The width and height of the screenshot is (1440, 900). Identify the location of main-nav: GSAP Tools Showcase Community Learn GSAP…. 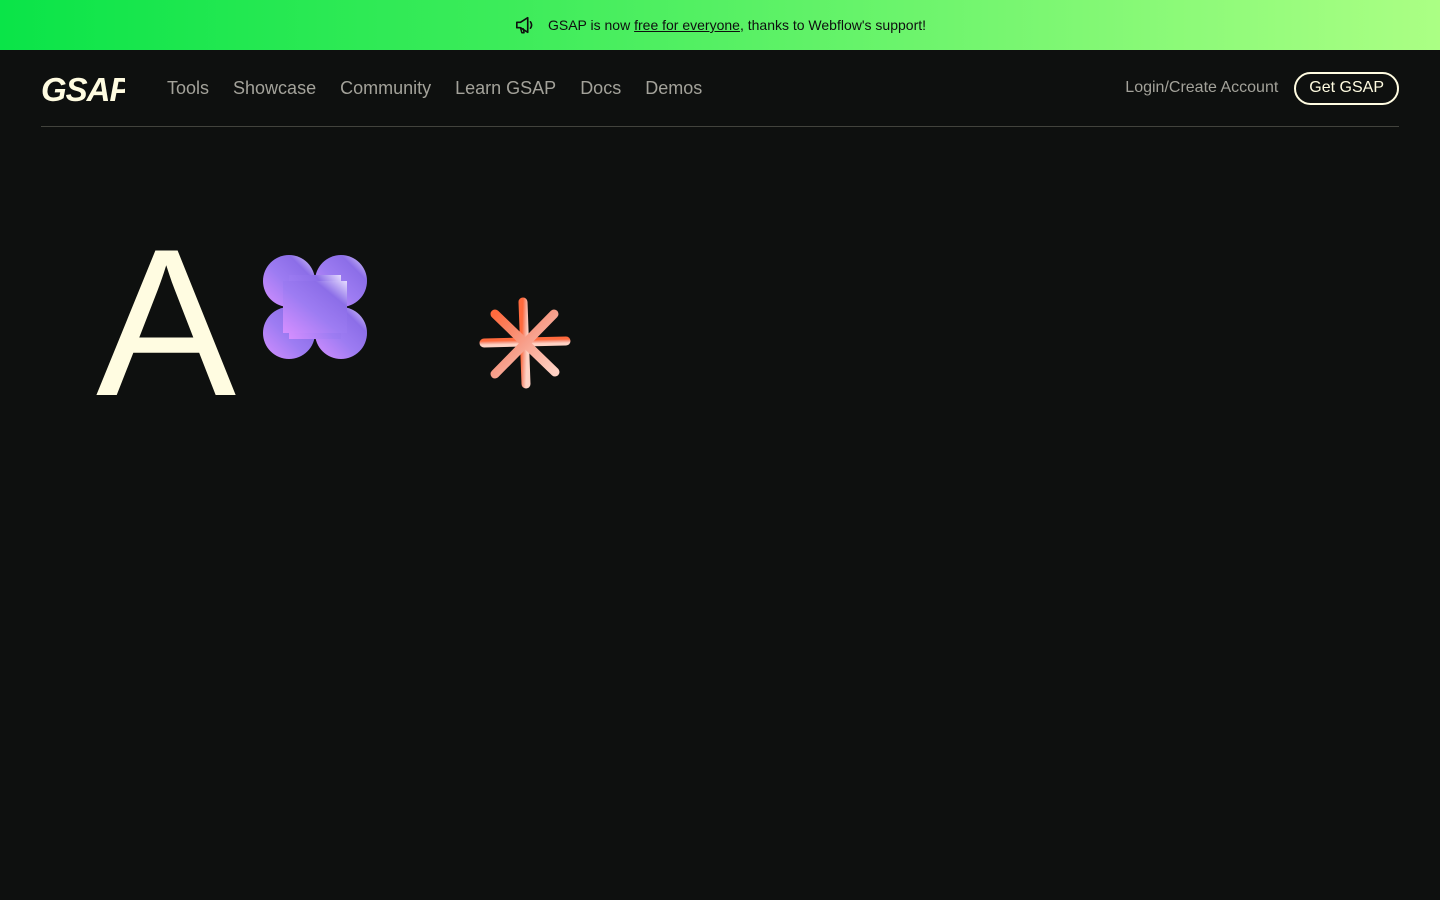
(720, 88).